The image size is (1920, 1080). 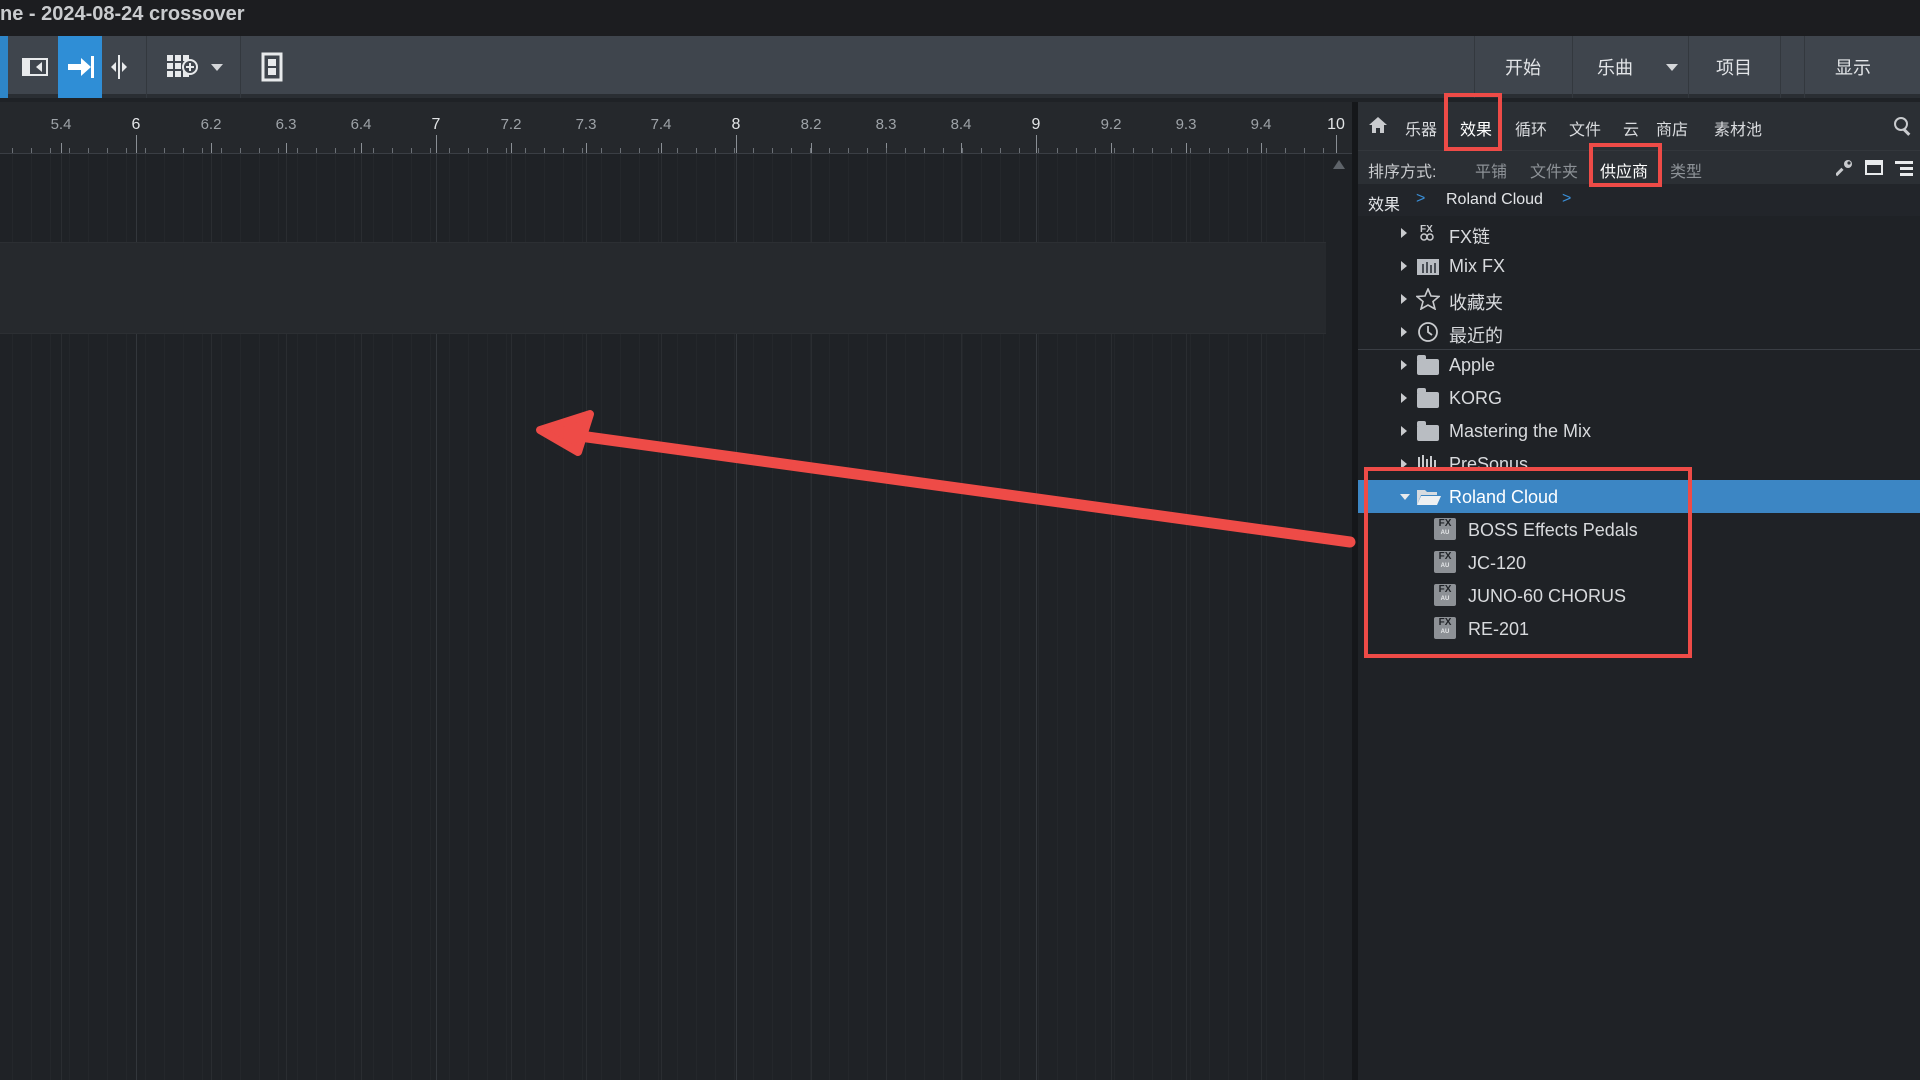 I want to click on arrow-shaft, so click(x=965, y=489).